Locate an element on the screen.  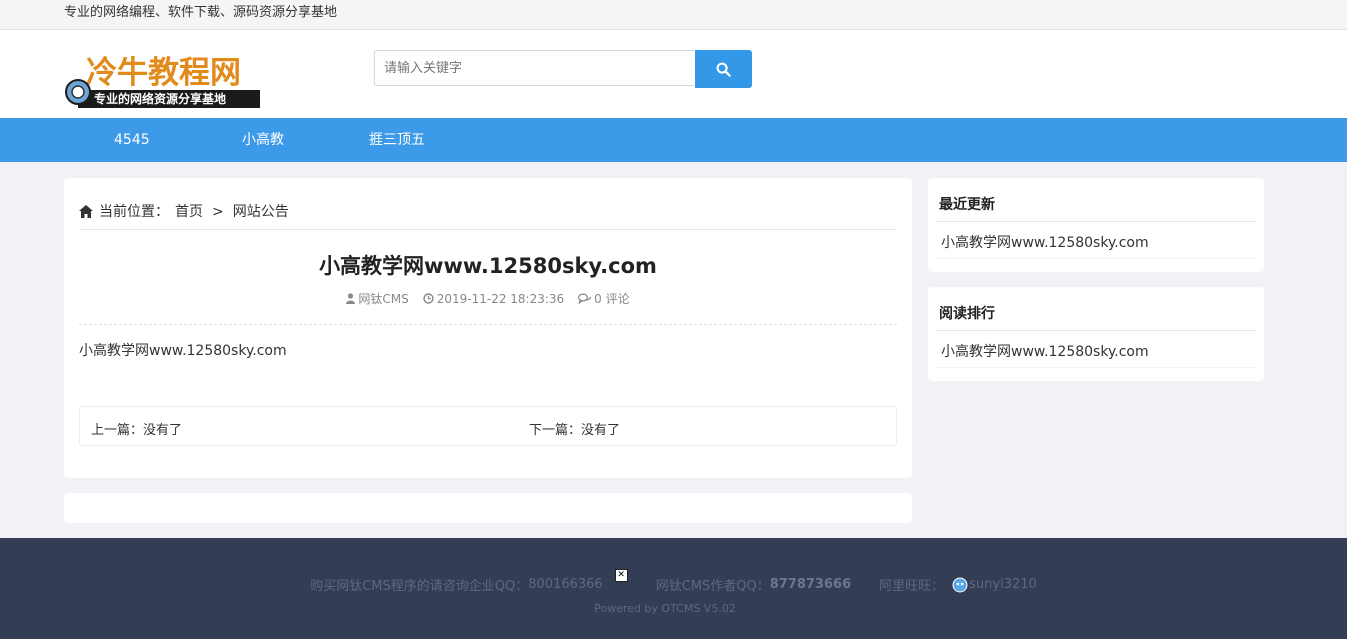
reading-ranking-title: 阅读排行 is located at coordinates (1096, 317).